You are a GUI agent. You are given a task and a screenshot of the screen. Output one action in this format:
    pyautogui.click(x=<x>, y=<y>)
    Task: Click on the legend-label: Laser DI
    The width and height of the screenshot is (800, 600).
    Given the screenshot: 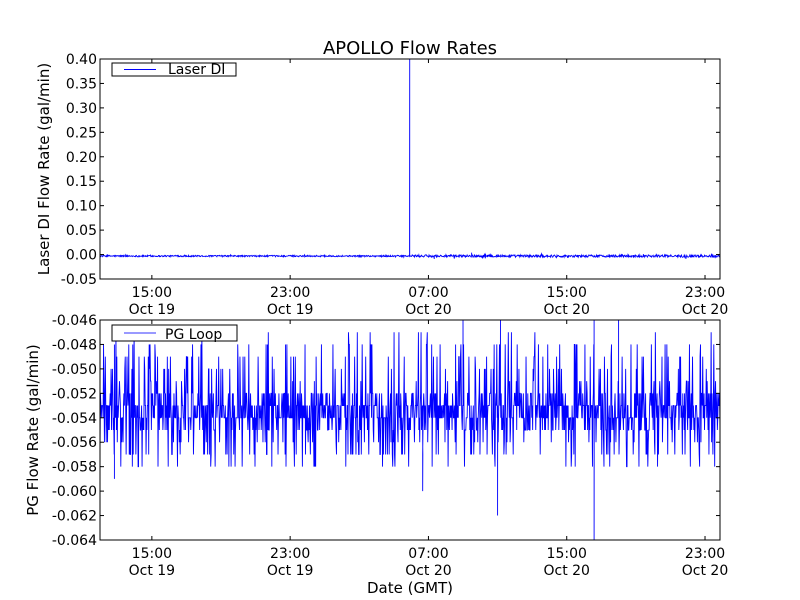 What is the action you would take?
    pyautogui.click(x=196, y=70)
    